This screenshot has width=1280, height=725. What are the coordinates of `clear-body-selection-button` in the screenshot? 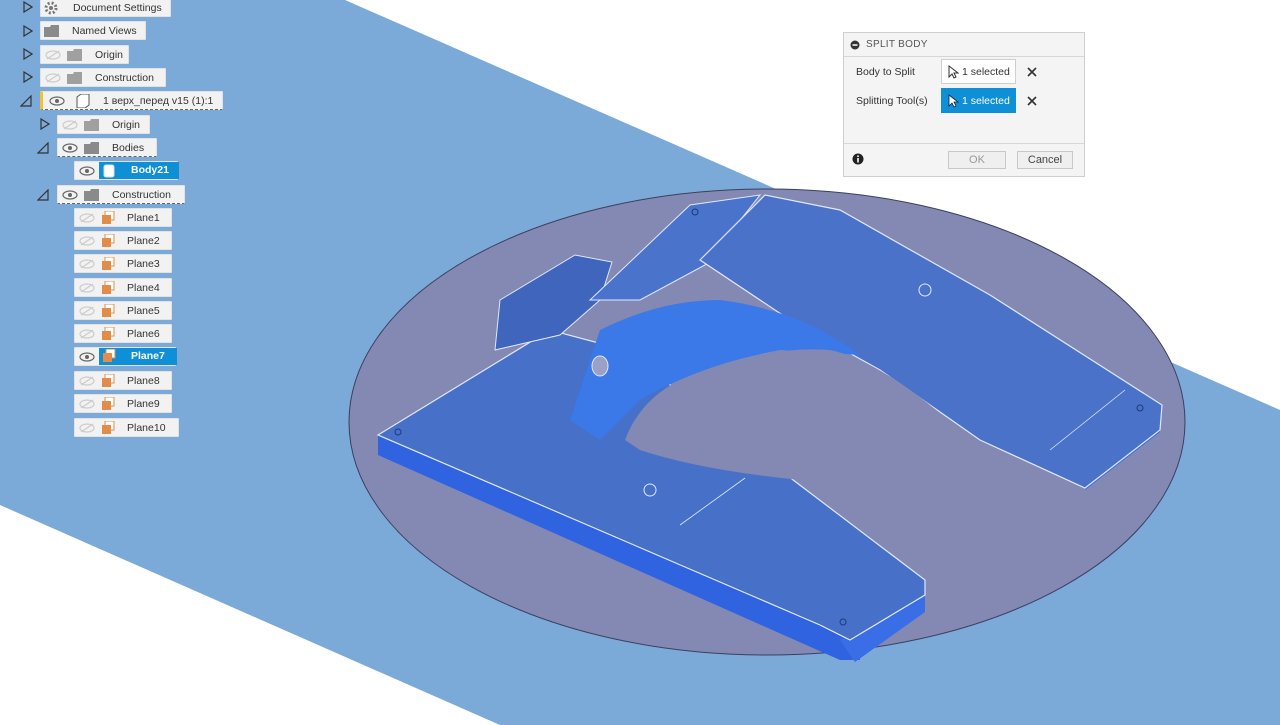 It's located at (1032, 72).